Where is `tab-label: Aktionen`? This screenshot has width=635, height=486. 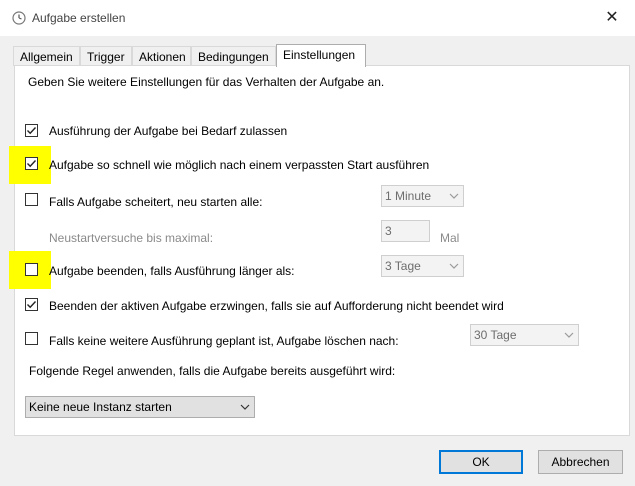 tab-label: Aktionen is located at coordinates (162, 57).